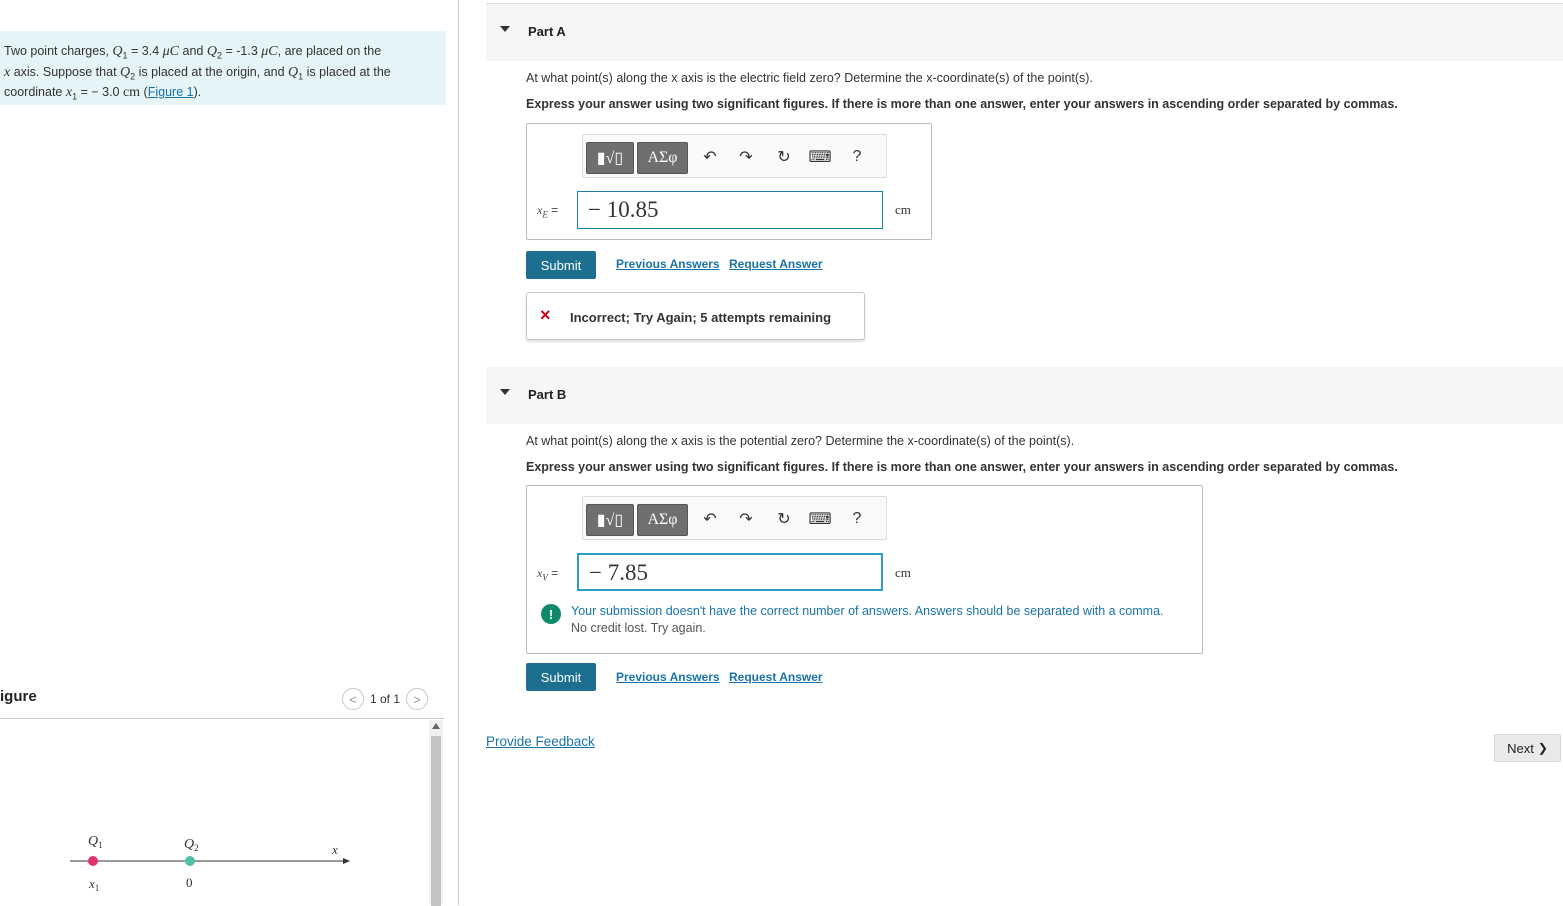 The height and width of the screenshot is (906, 1563). I want to click on figure-pager: < 1 of 1 >, so click(385, 699).